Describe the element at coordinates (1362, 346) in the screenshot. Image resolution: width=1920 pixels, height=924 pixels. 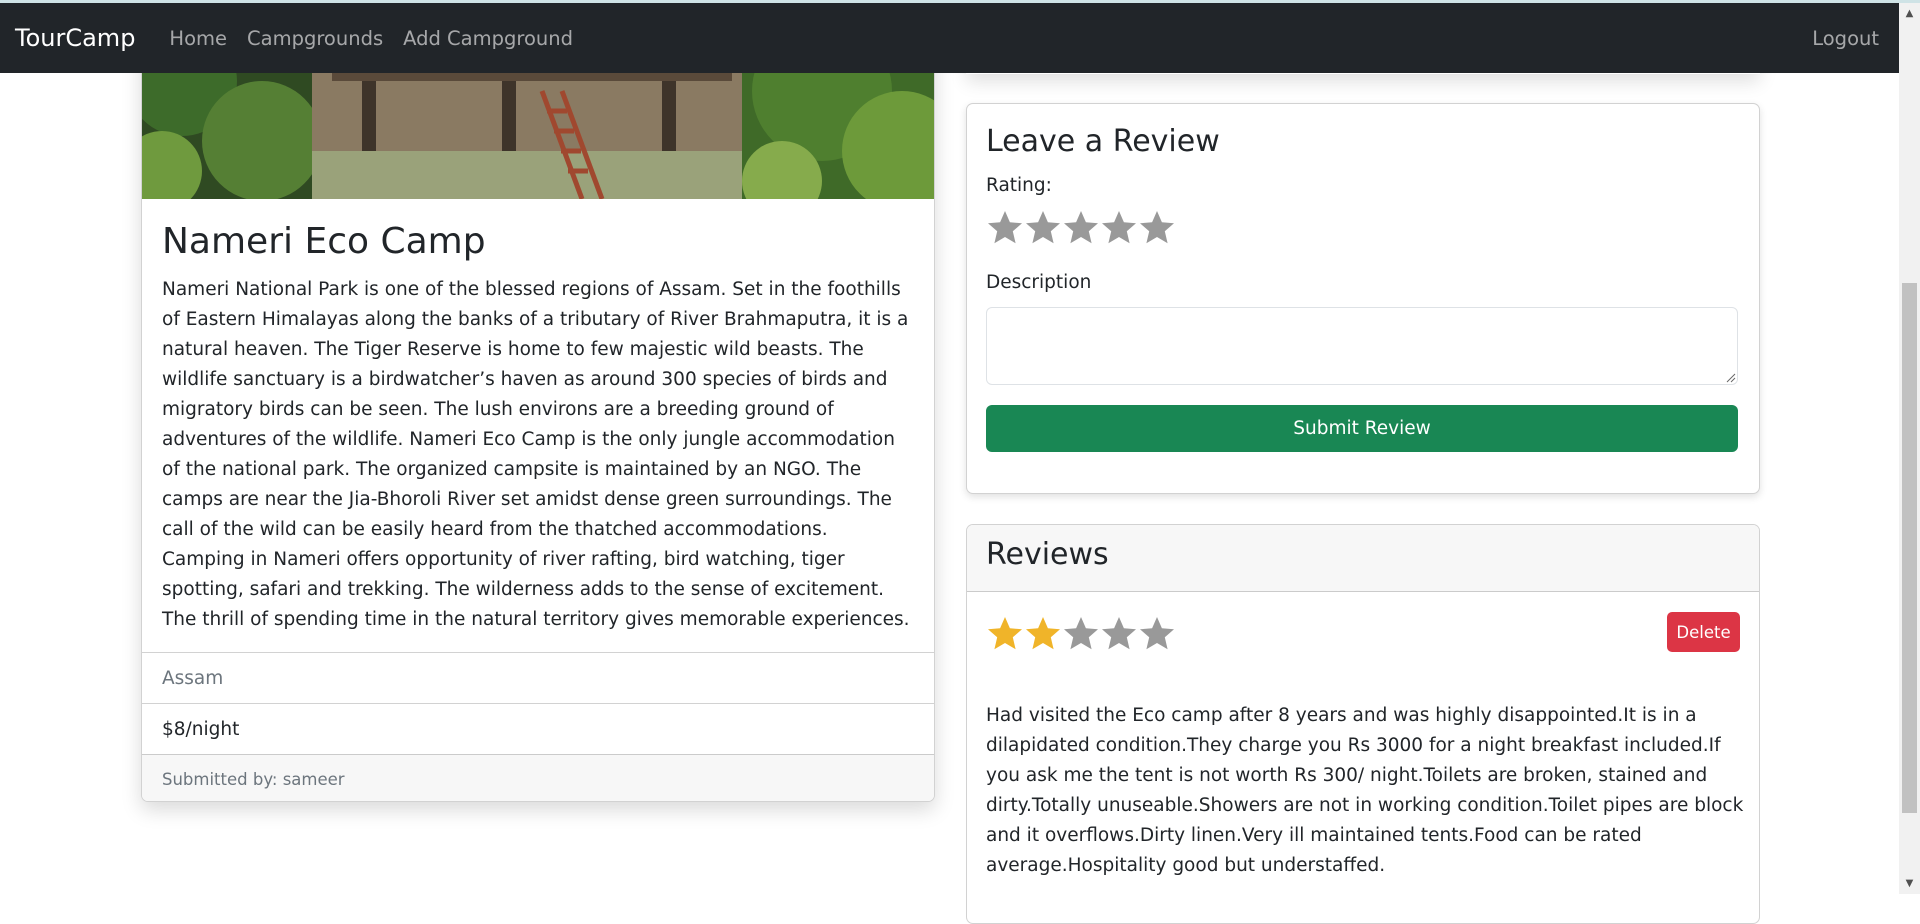
I see `description-textarea` at that location.